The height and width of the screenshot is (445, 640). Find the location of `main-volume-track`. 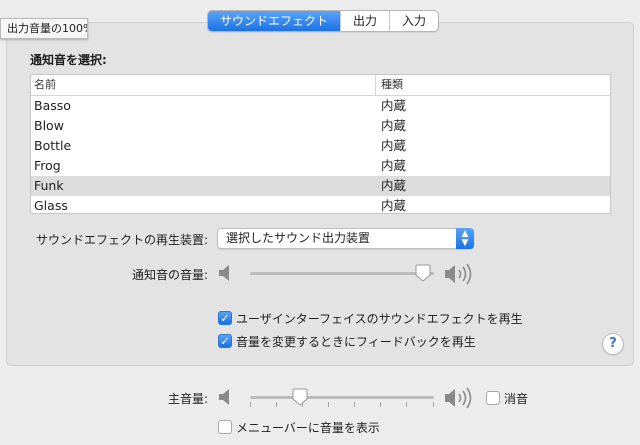

main-volume-track is located at coordinates (342, 397).